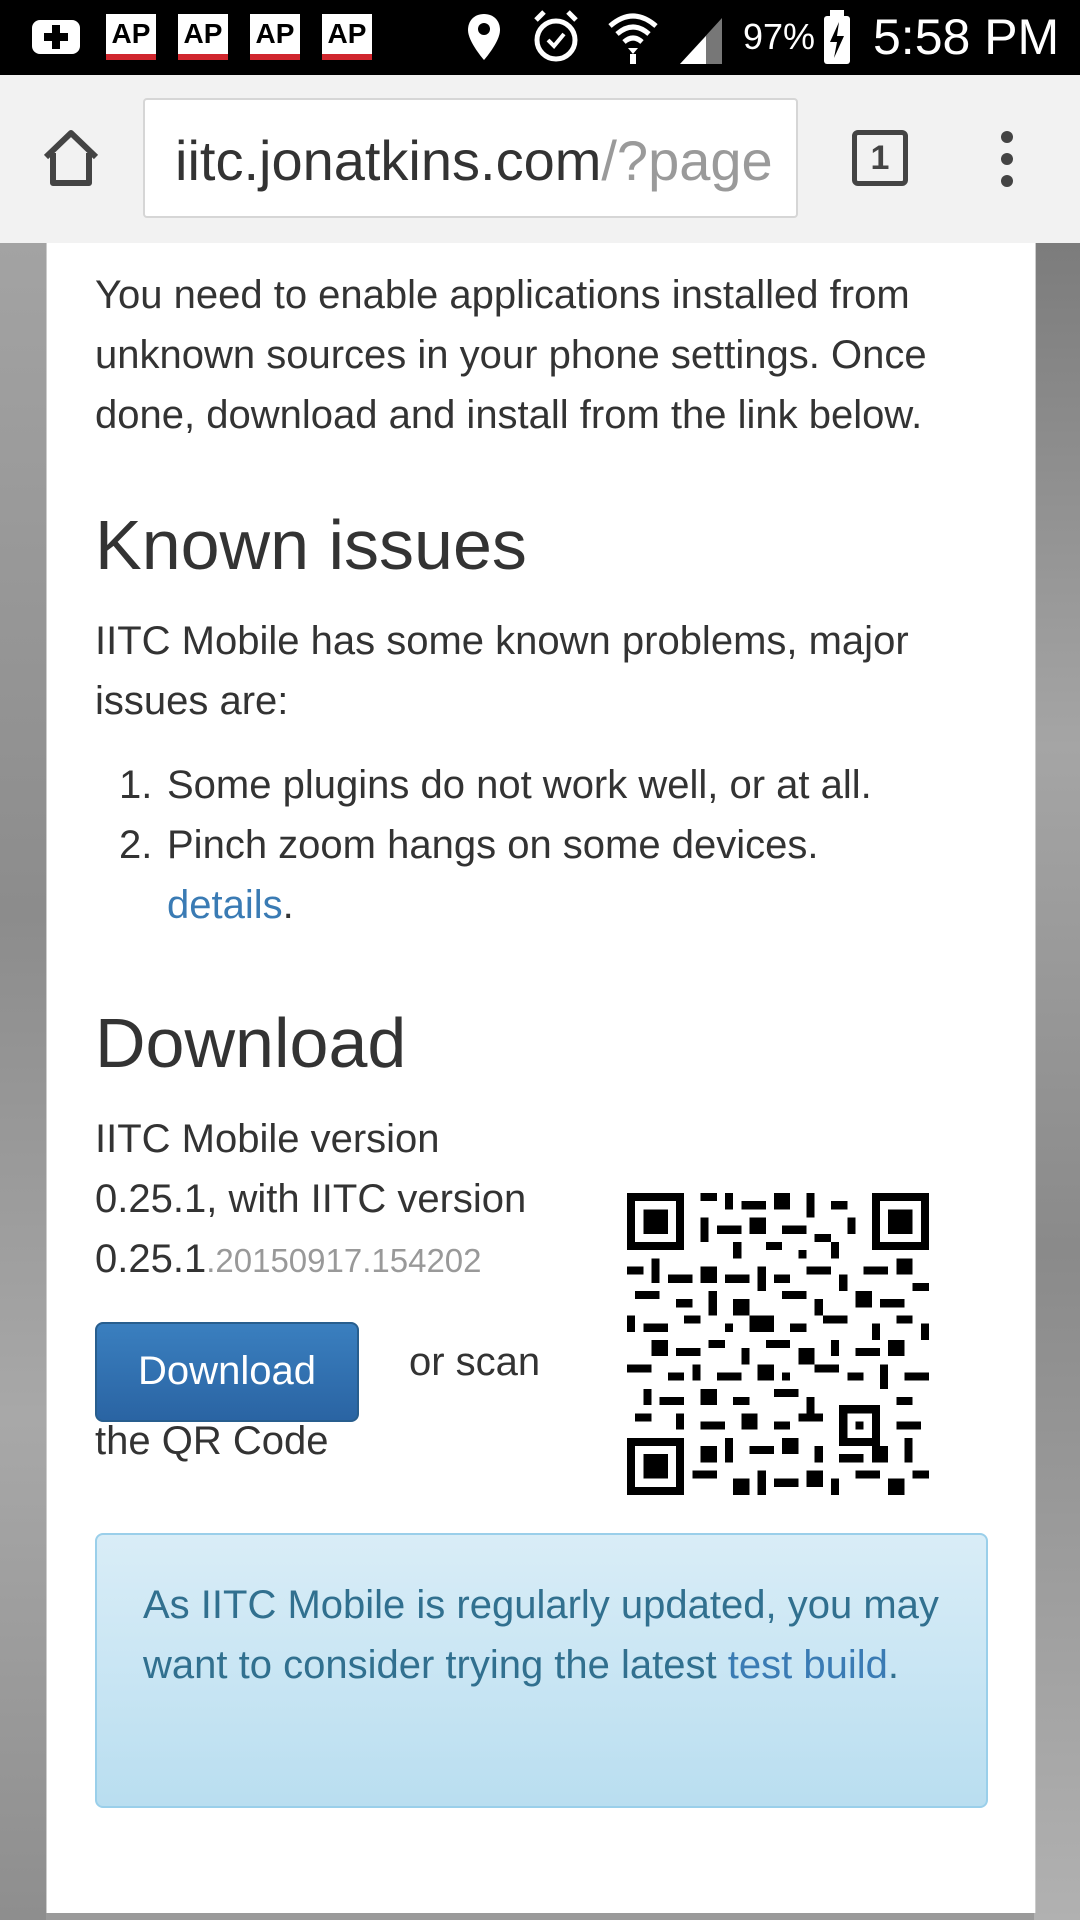 The height and width of the screenshot is (1920, 1080). What do you see at coordinates (837, 37) in the screenshot?
I see `battery-charging-icon` at bounding box center [837, 37].